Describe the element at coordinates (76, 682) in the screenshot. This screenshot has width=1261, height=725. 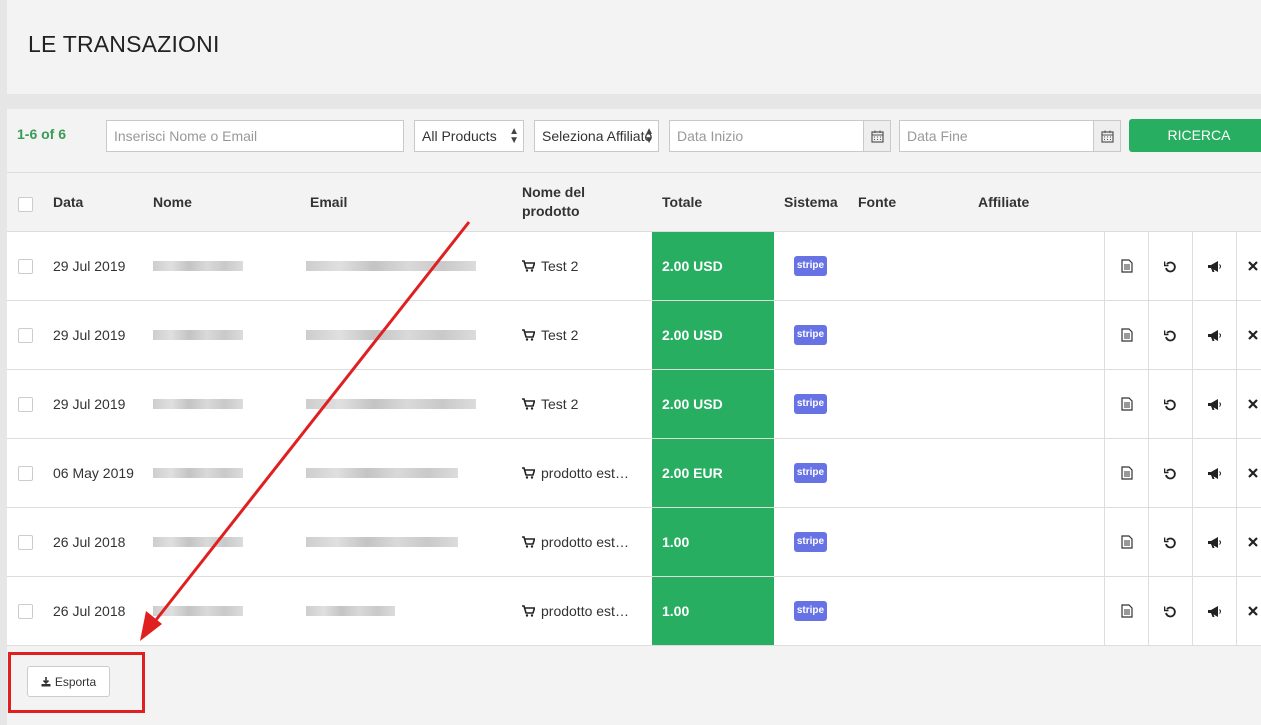
I see `annotation-highlight-box` at that location.